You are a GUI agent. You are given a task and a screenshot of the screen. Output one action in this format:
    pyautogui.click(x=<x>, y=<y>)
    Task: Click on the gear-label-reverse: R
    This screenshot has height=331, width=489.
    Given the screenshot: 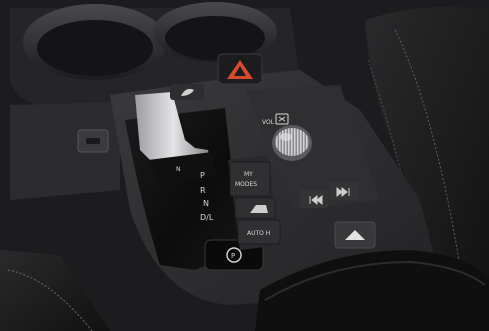 What is the action you would take?
    pyautogui.click(x=203, y=190)
    